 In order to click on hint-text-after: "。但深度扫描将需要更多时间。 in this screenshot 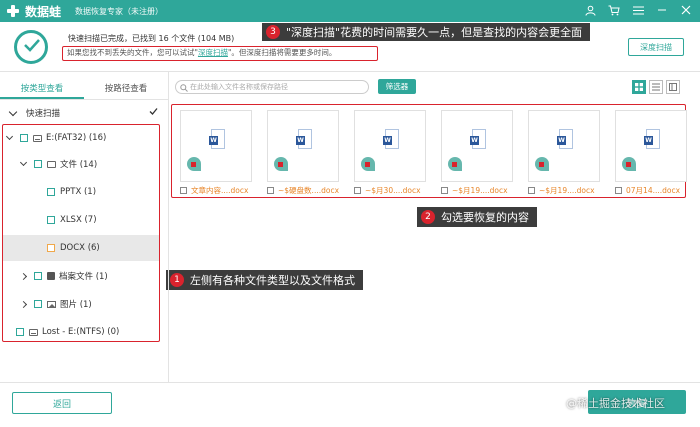, I will do `click(282, 52)`.